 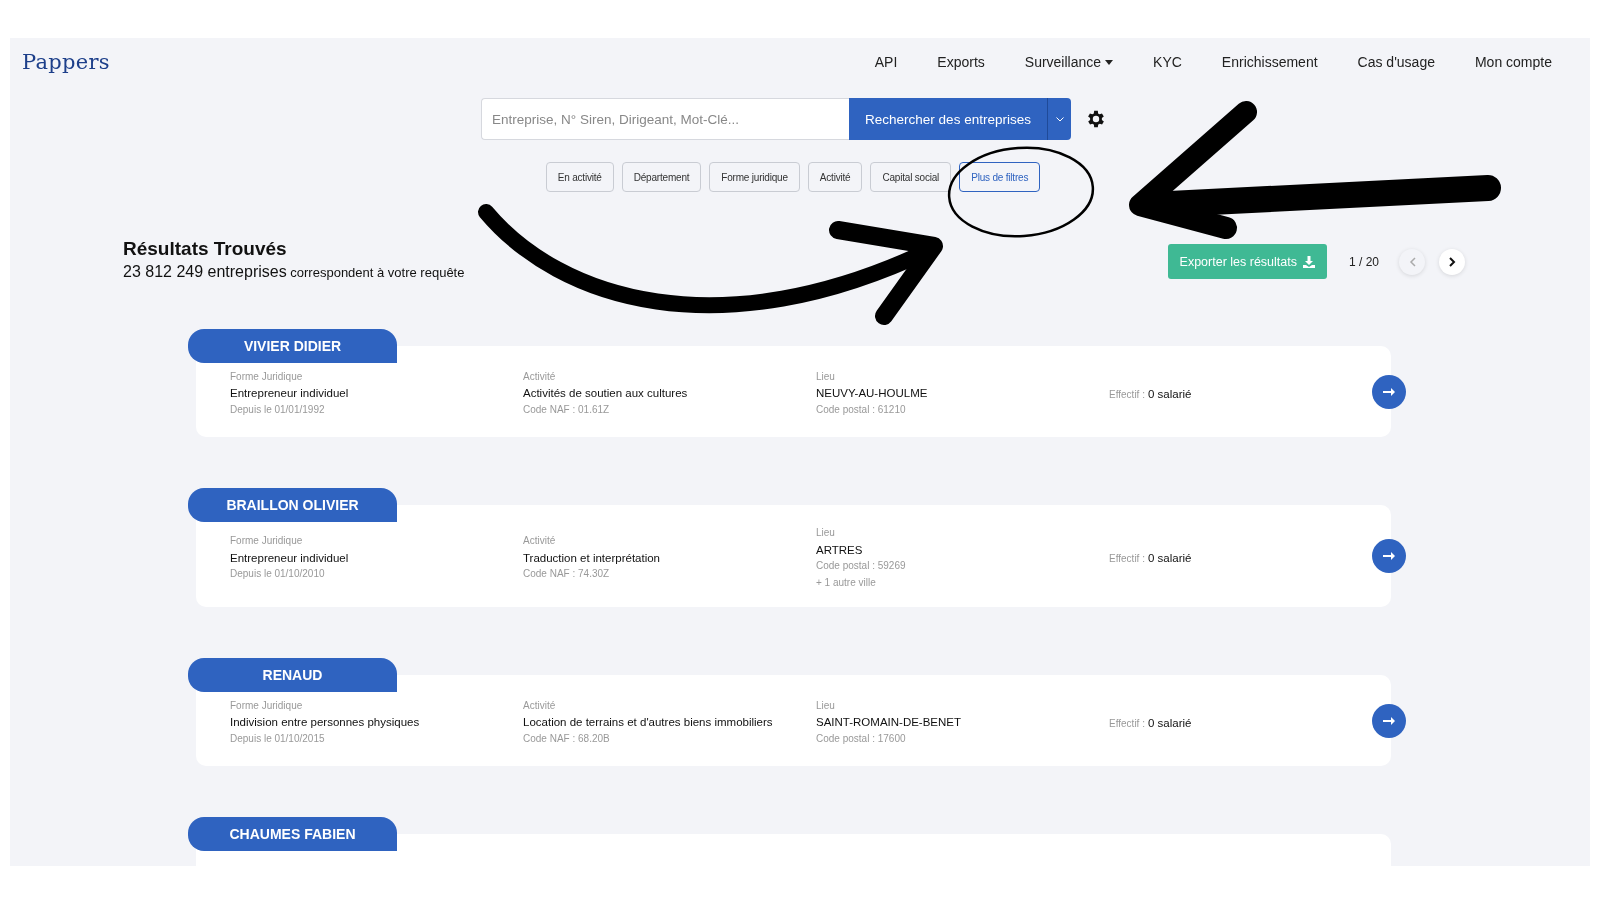 What do you see at coordinates (911, 177) in the screenshot?
I see `filter-chip: Capital social` at bounding box center [911, 177].